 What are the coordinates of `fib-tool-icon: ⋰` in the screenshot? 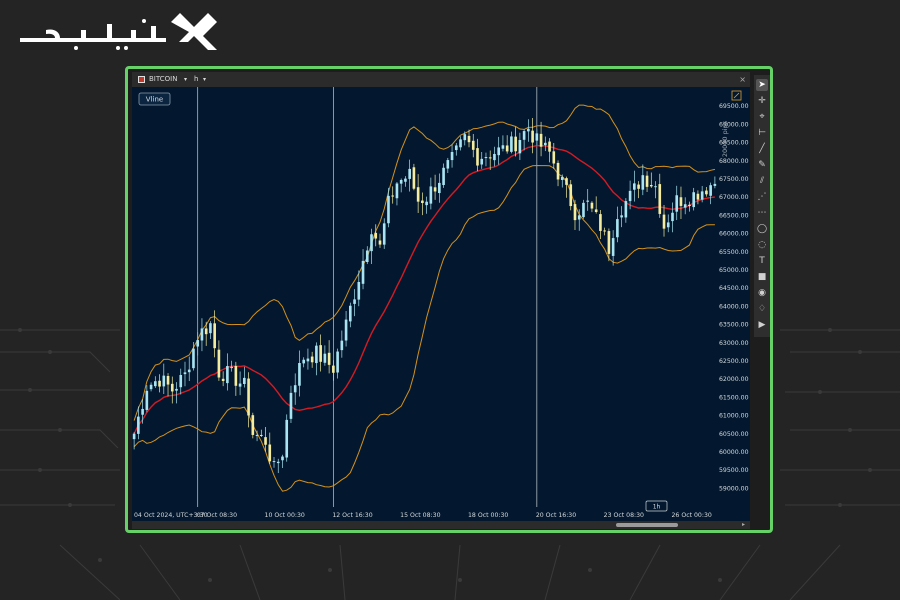 It's located at (762, 197).